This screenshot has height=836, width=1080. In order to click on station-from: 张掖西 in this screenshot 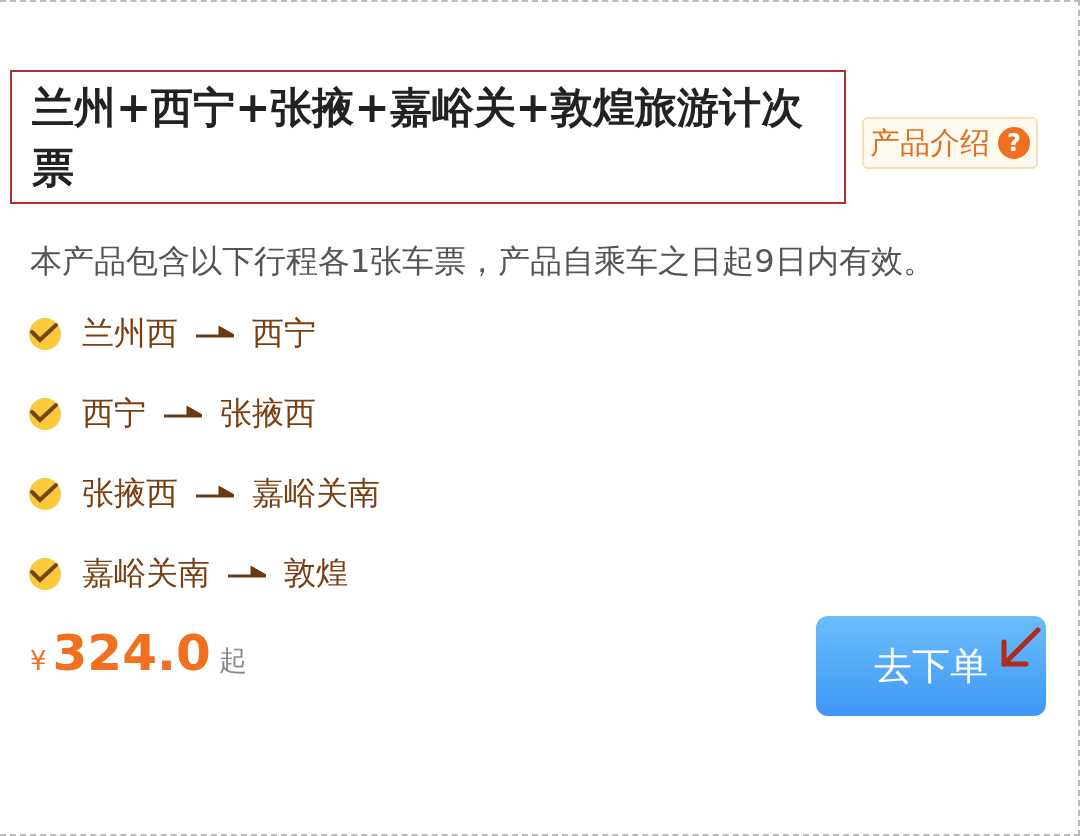, I will do `click(130, 493)`.